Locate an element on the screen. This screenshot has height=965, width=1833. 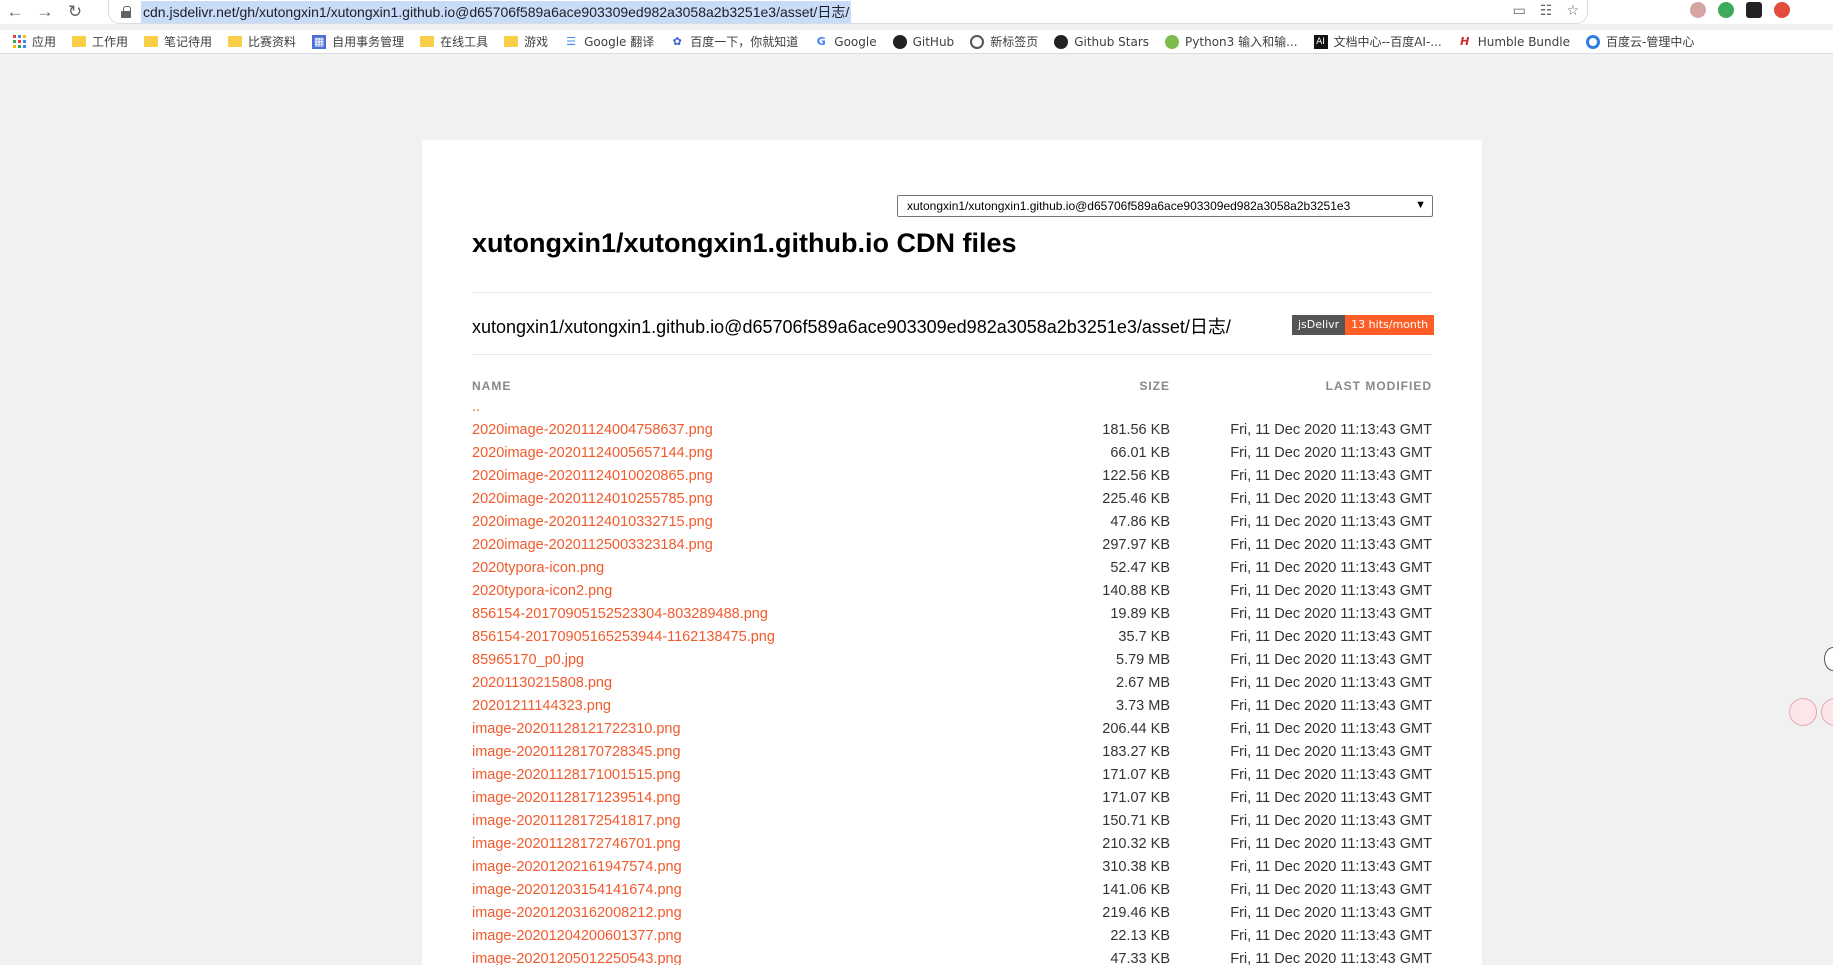
file-link: 2020image-20201124010332715.png is located at coordinates (592, 522).